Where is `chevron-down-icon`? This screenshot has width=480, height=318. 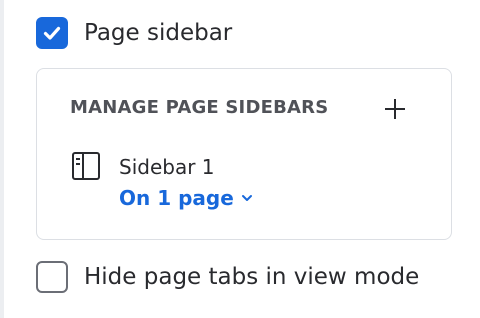 chevron-down-icon is located at coordinates (246, 198).